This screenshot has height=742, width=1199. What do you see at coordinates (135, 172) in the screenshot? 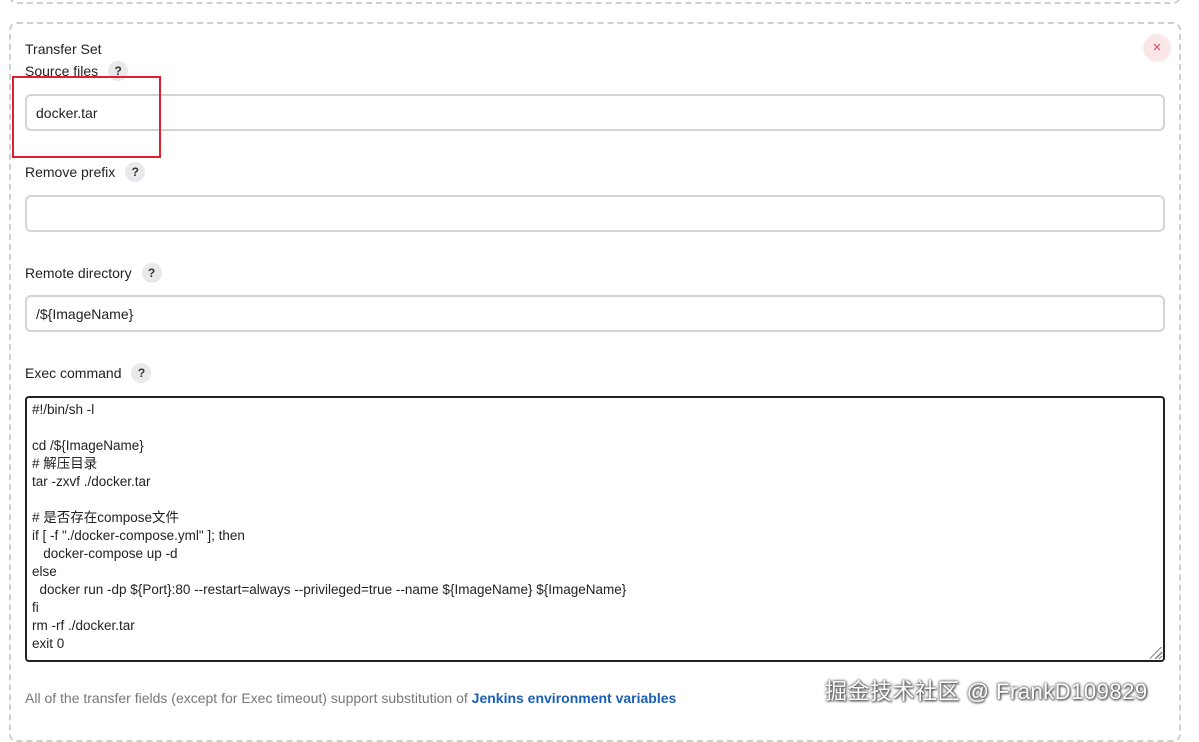
I see `remove-prefix-help-icon: ?` at bounding box center [135, 172].